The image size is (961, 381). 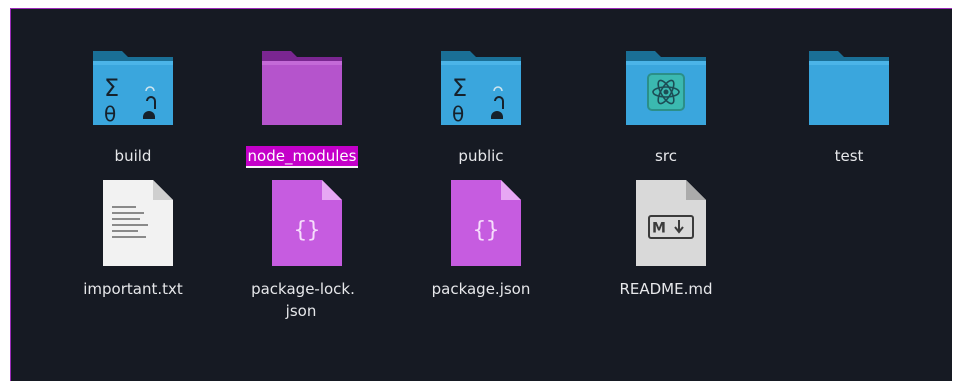 What do you see at coordinates (133, 223) in the screenshot?
I see `text-file-icon` at bounding box center [133, 223].